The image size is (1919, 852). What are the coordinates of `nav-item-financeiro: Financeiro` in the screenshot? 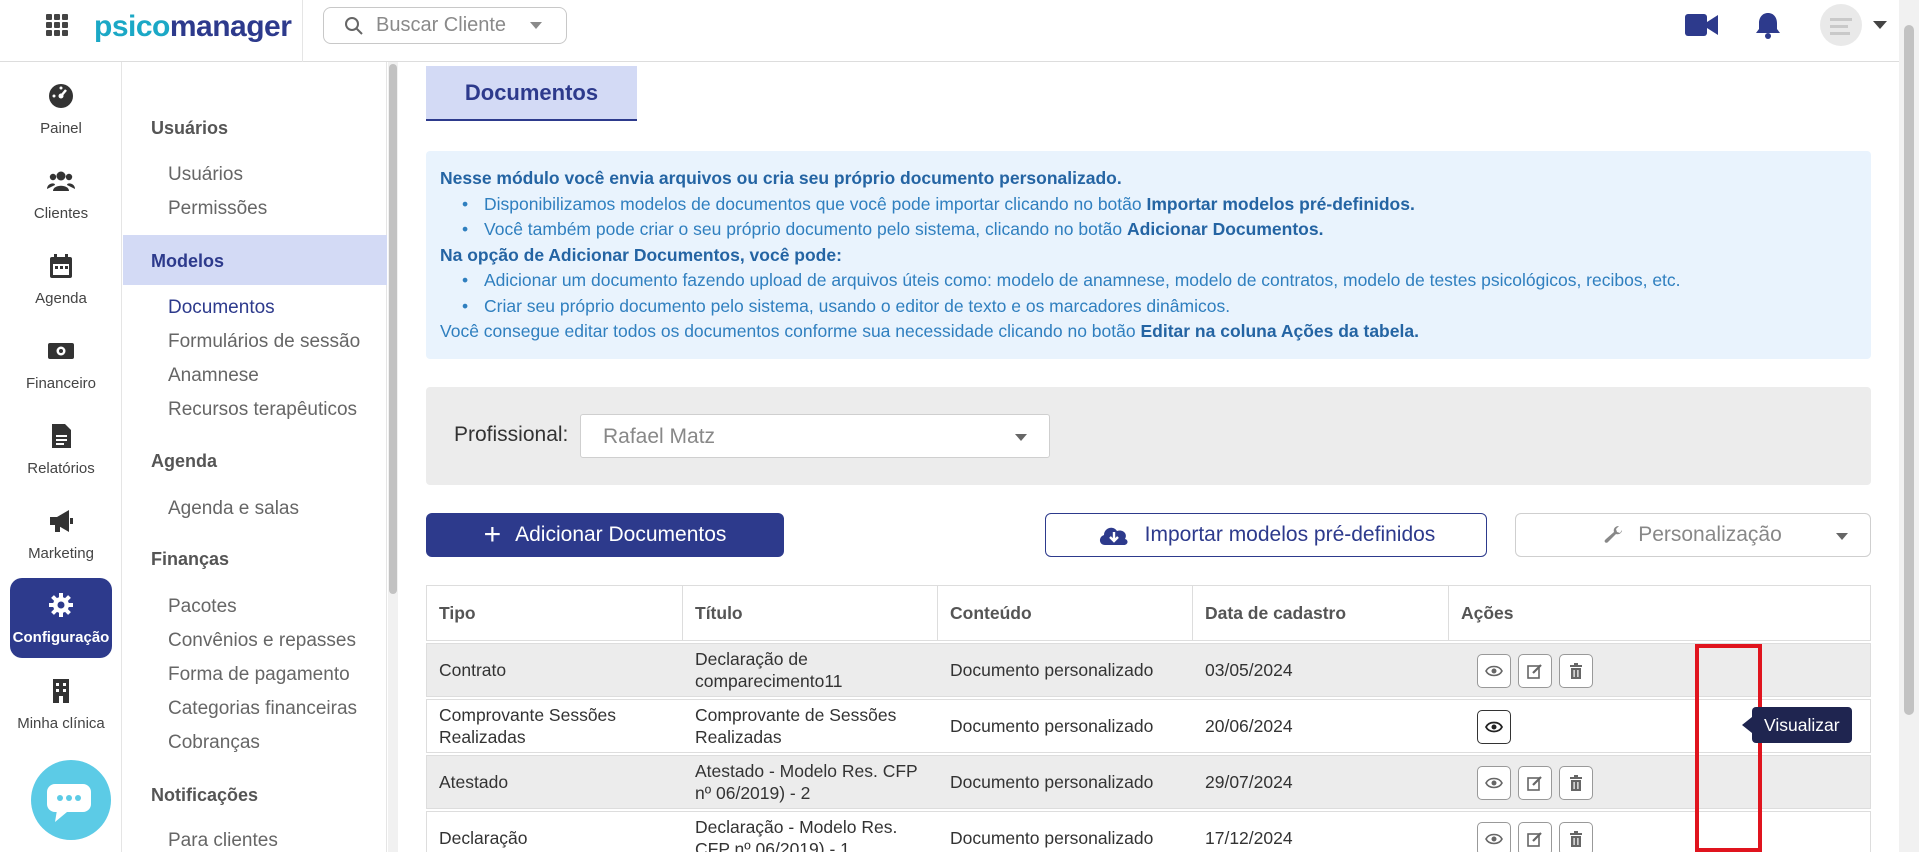 It's located at (61, 364).